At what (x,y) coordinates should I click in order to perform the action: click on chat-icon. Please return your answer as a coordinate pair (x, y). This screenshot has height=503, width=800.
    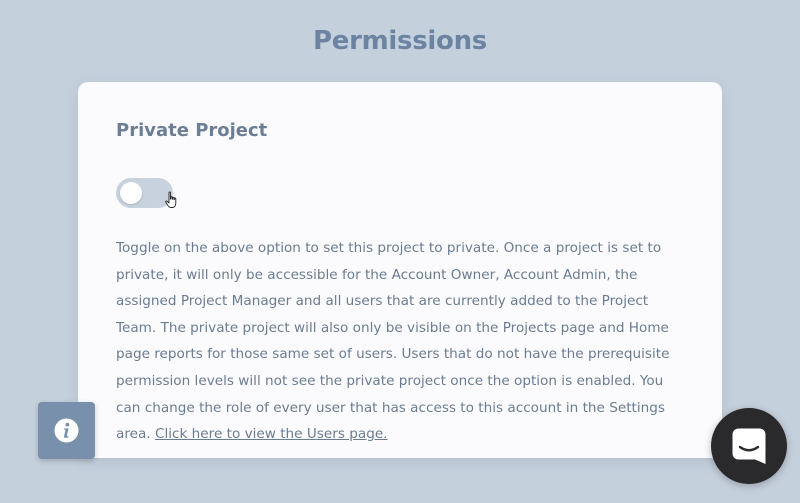
    Looking at the image, I should click on (749, 446).